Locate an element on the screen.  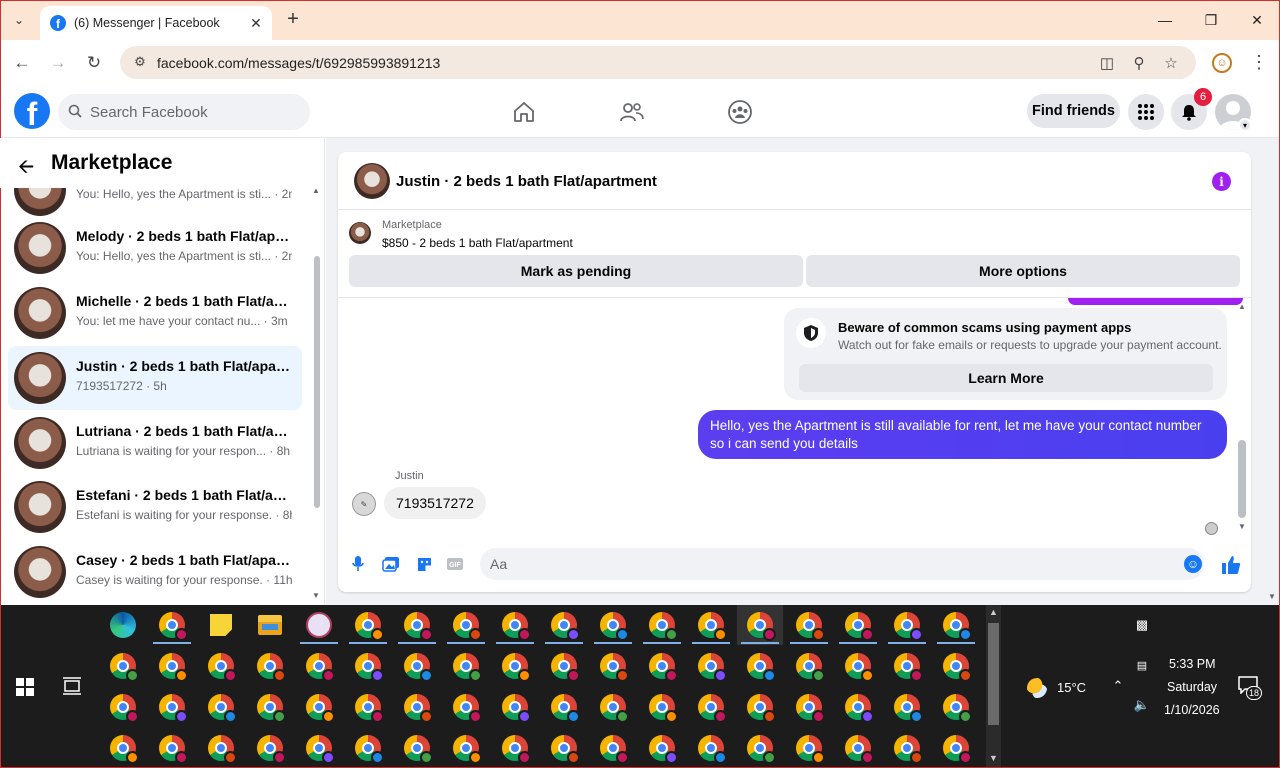
weather-icon is located at coordinates (1037, 688).